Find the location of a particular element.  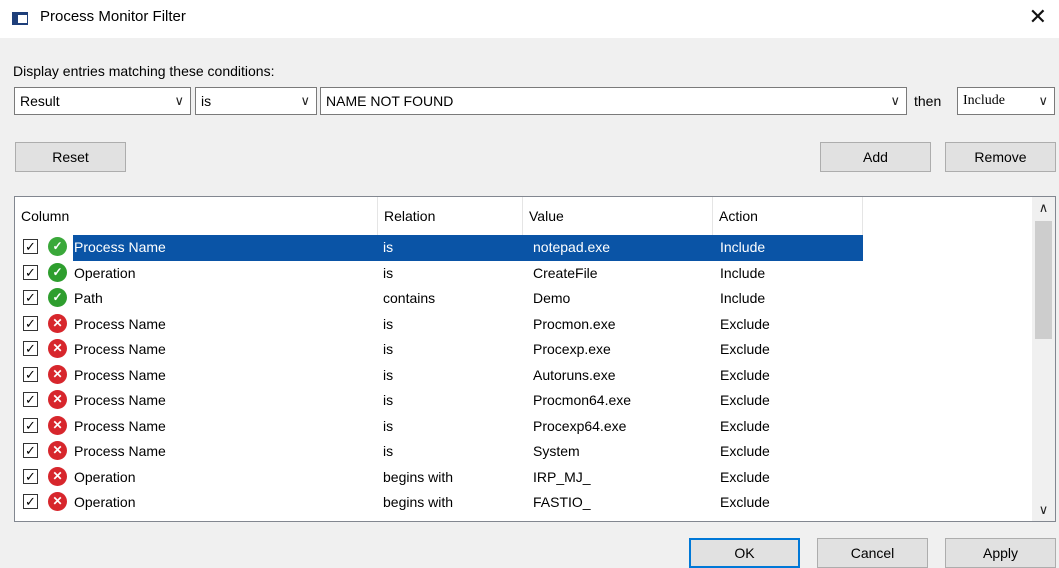

list-header: Column Relation Value Action is located at coordinates (523, 216).